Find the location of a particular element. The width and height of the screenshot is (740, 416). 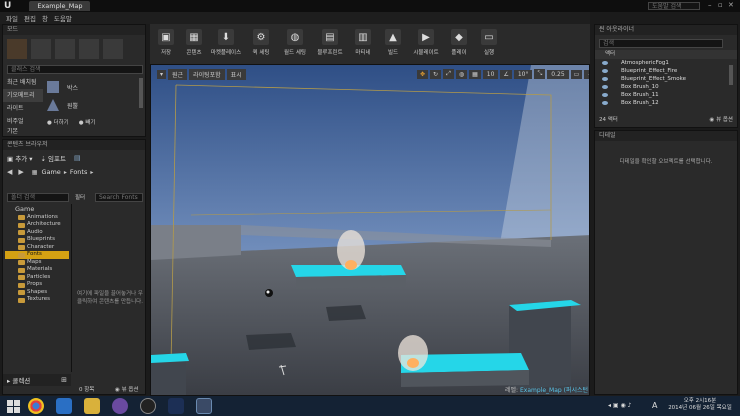

marketplace-button: ⬇ 마켓플레이스 is located at coordinates (226, 44).